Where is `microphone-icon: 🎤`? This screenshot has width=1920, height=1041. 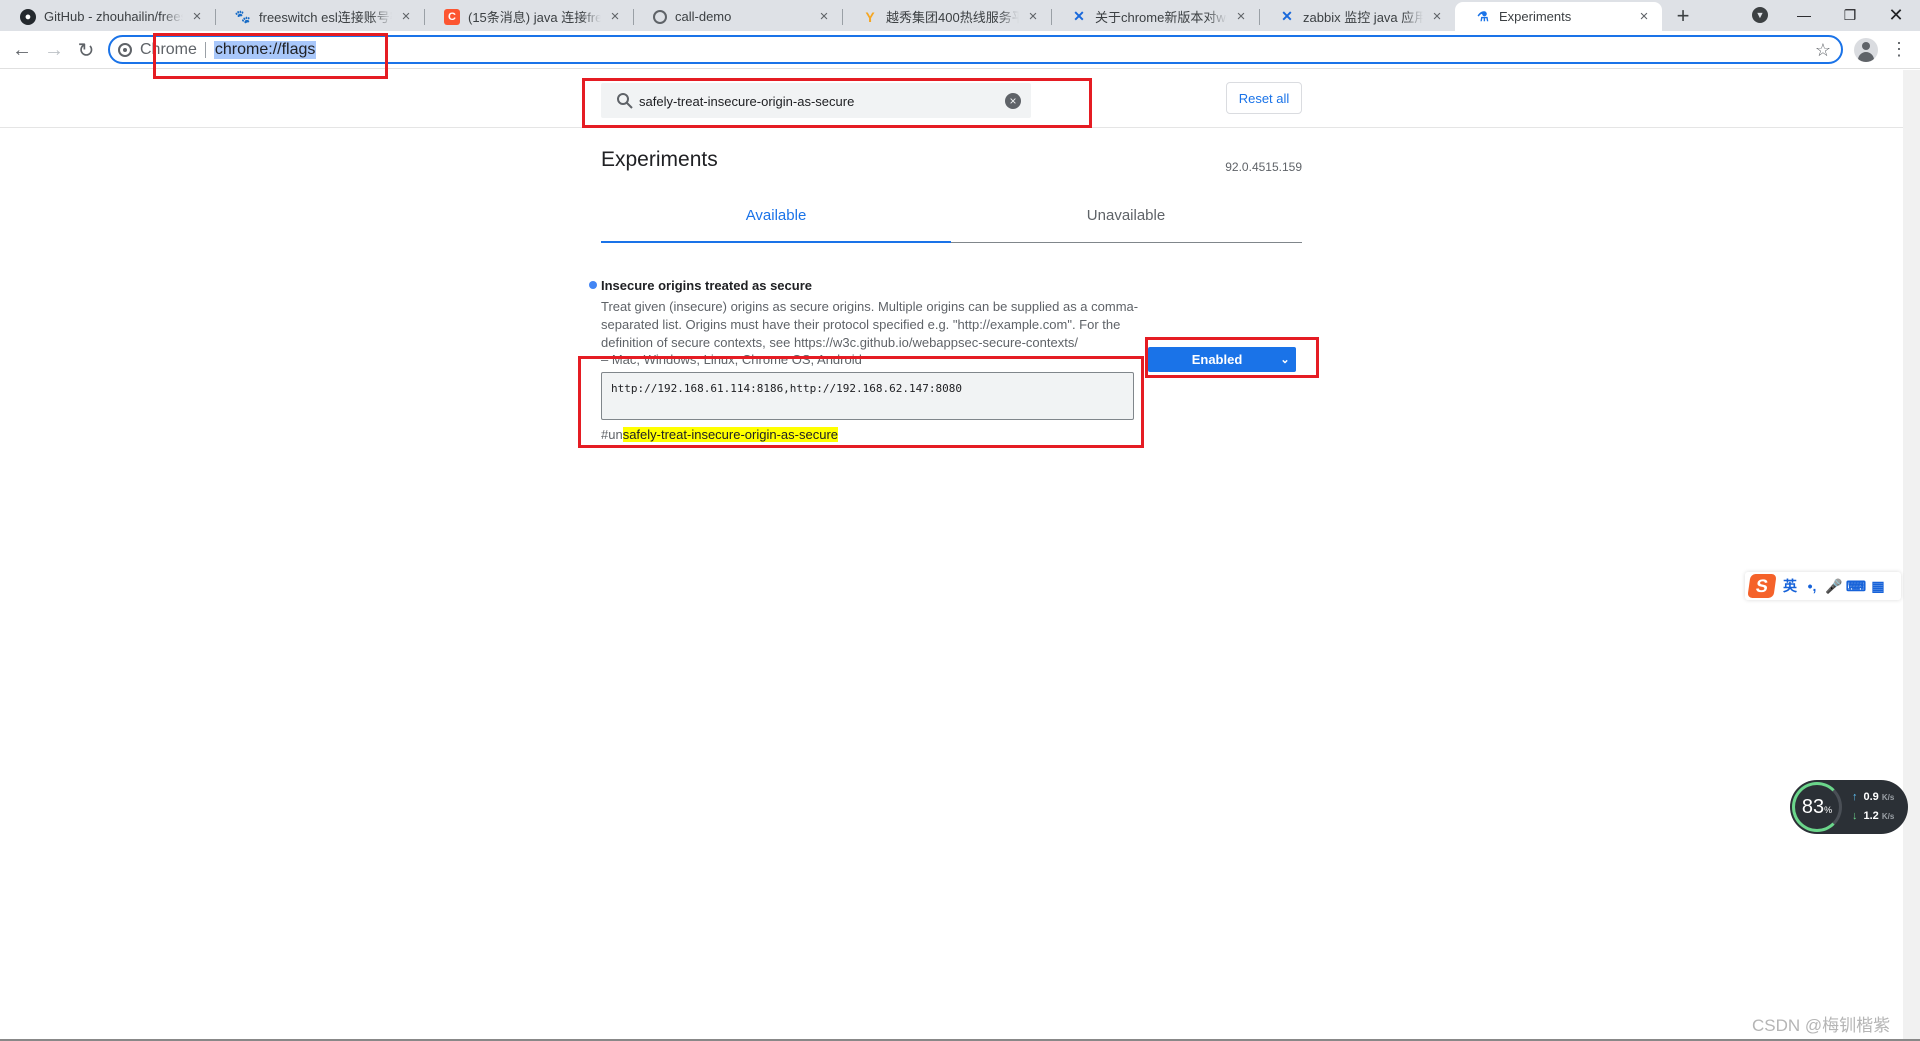 microphone-icon: 🎤 is located at coordinates (1834, 586).